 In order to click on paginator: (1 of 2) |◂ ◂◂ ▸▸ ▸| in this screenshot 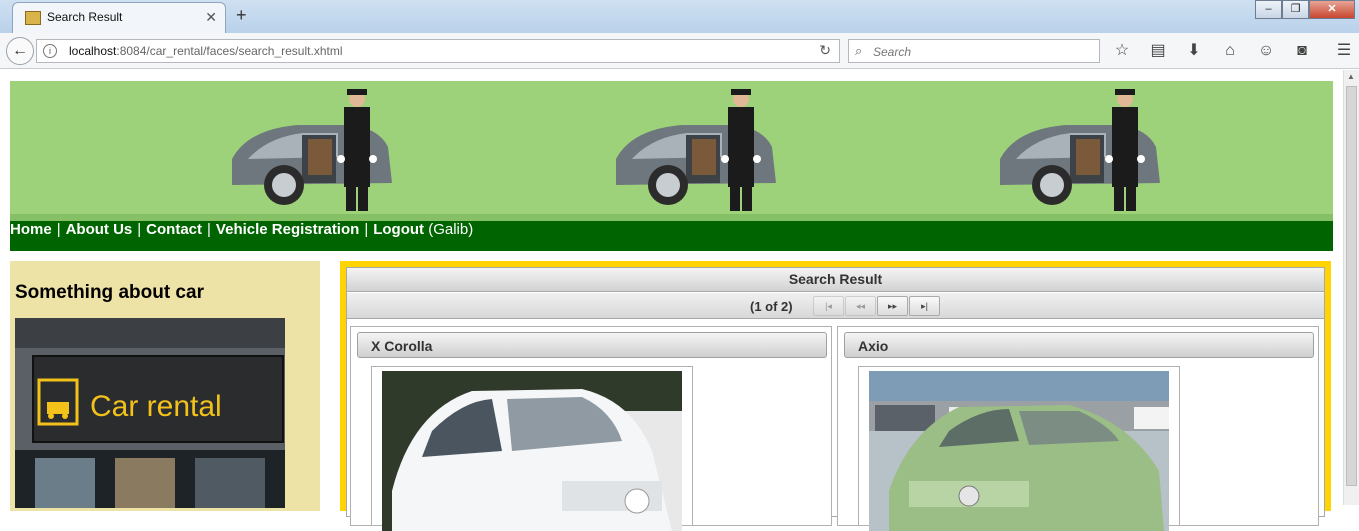, I will do `click(835, 306)`.